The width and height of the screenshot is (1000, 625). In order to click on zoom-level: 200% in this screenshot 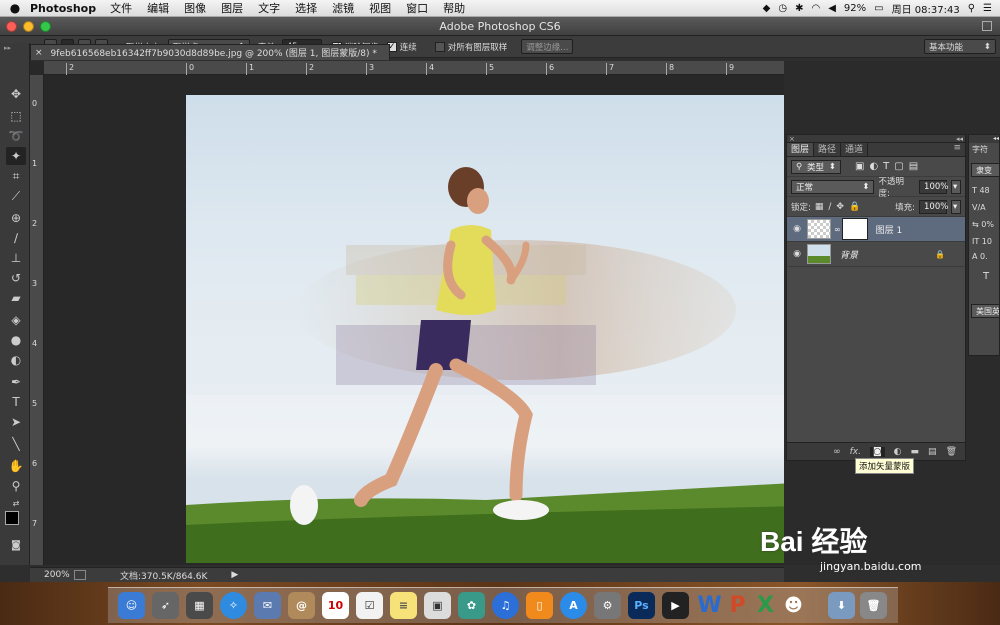, I will do `click(50, 575)`.